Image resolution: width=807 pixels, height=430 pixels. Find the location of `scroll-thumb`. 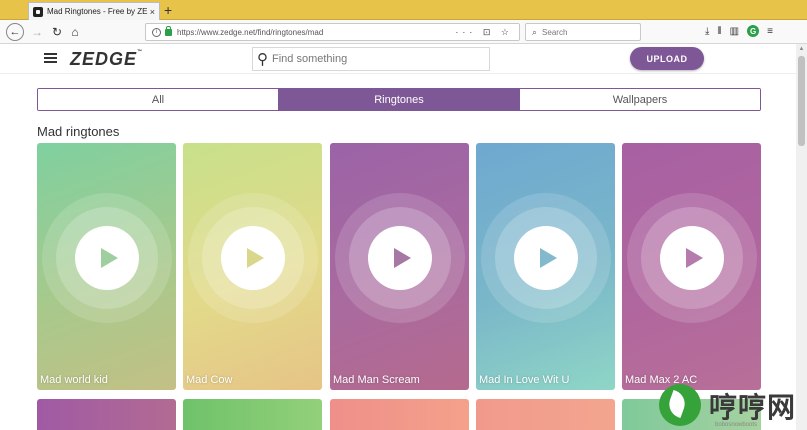

scroll-thumb is located at coordinates (801, 101).